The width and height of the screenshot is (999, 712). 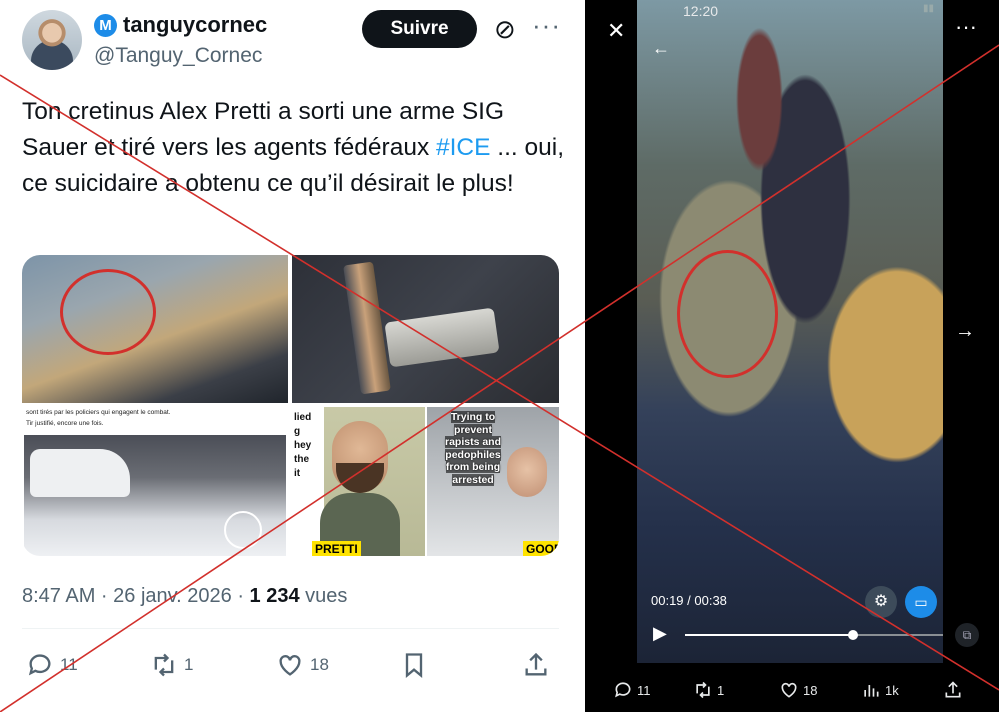 I want to click on video-timecode: 00:19 / 00:38, so click(x=689, y=600).